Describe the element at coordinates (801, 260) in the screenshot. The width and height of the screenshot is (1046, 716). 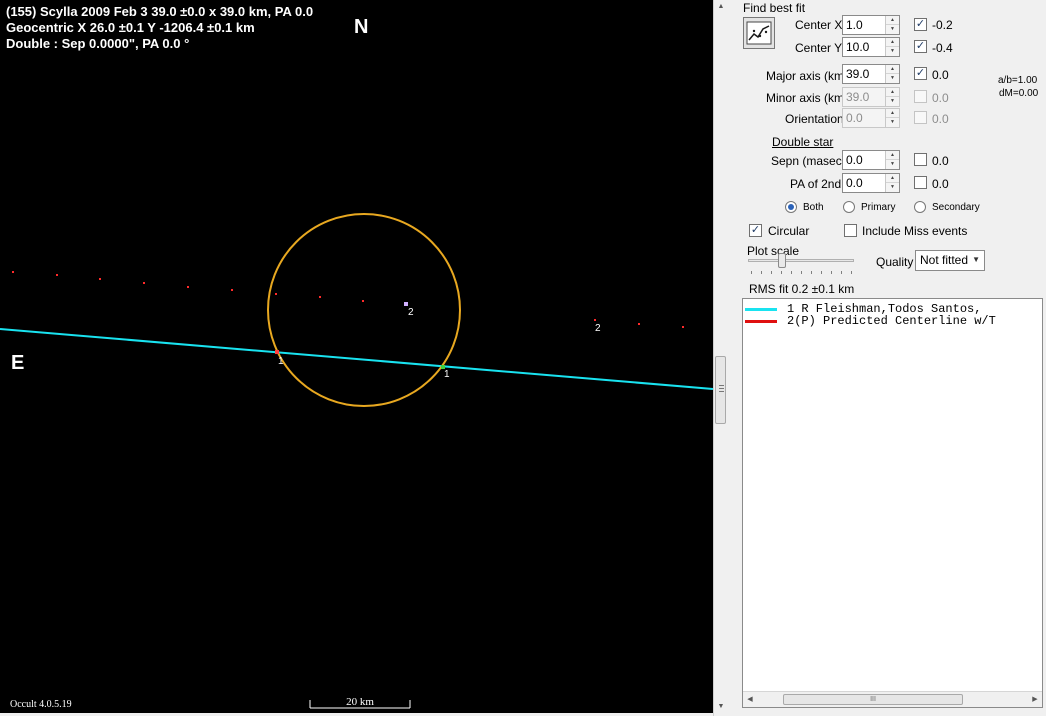
I see `plot-scale-track` at that location.